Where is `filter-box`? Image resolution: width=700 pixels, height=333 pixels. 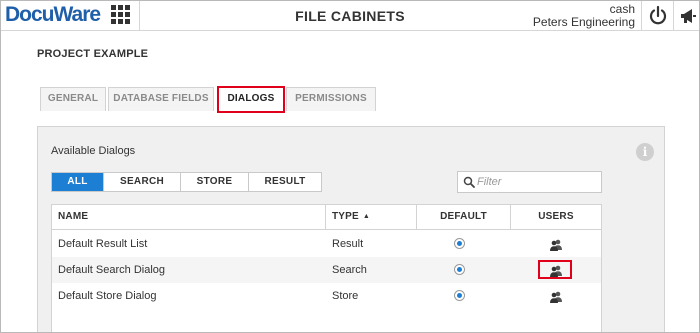
filter-box is located at coordinates (529, 182).